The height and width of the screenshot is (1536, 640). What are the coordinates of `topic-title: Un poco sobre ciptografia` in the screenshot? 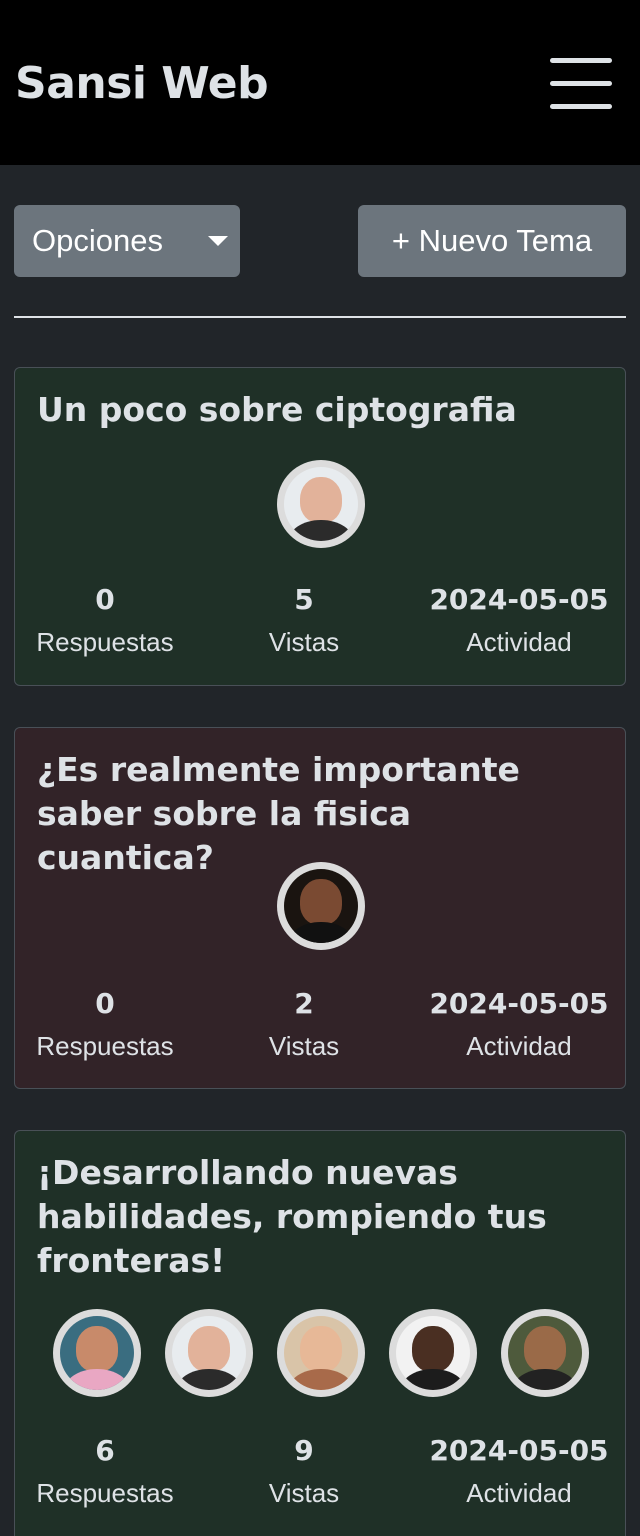 It's located at (317, 410).